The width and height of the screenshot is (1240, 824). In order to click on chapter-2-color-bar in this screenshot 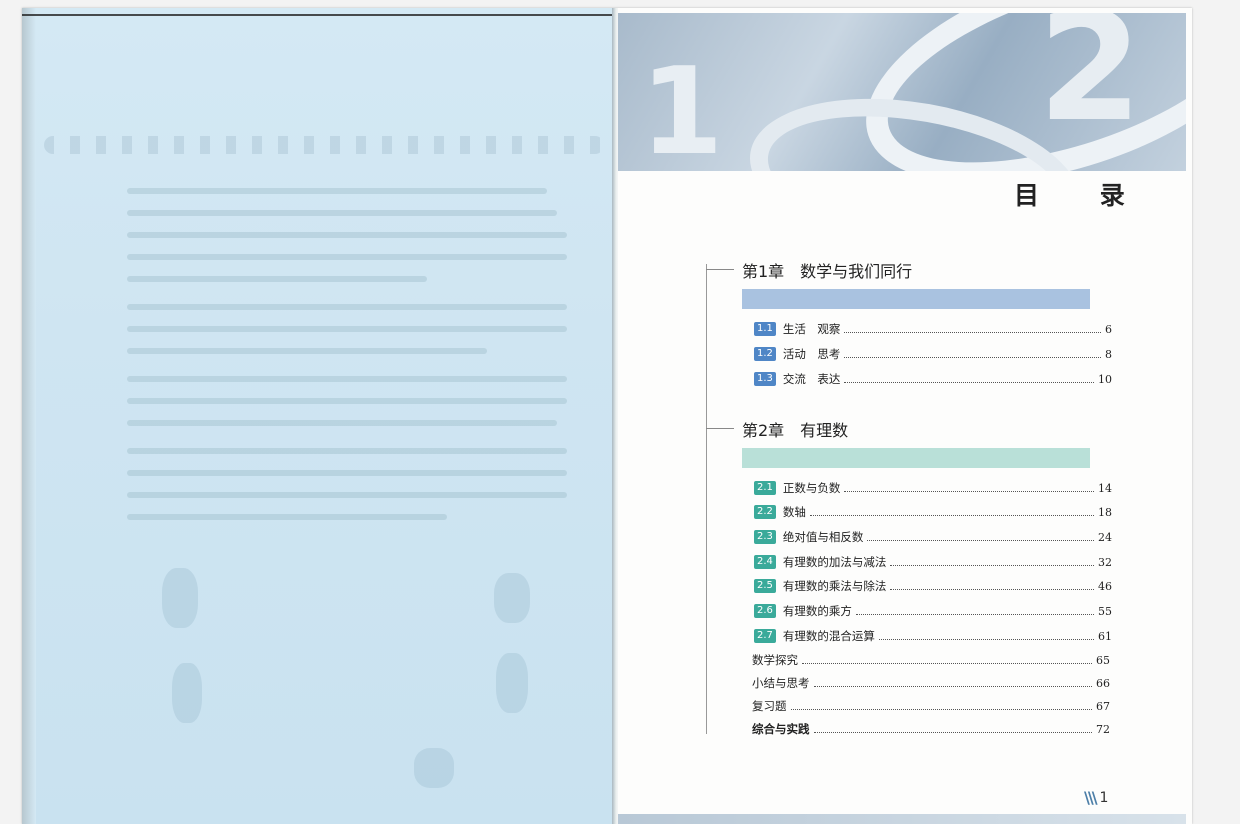, I will do `click(916, 458)`.